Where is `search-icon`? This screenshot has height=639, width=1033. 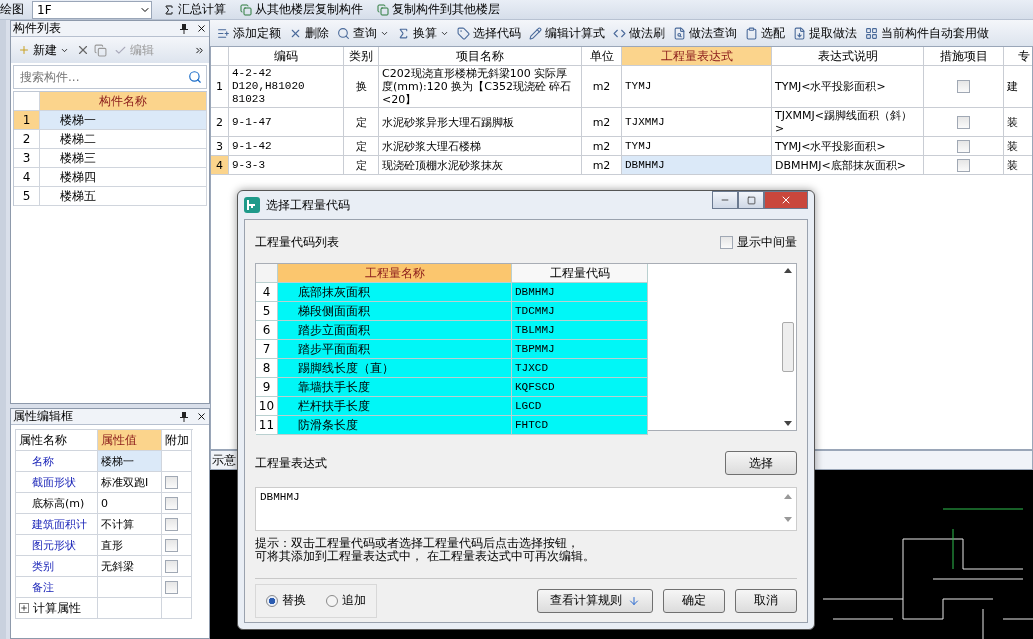
search-icon is located at coordinates (195, 77).